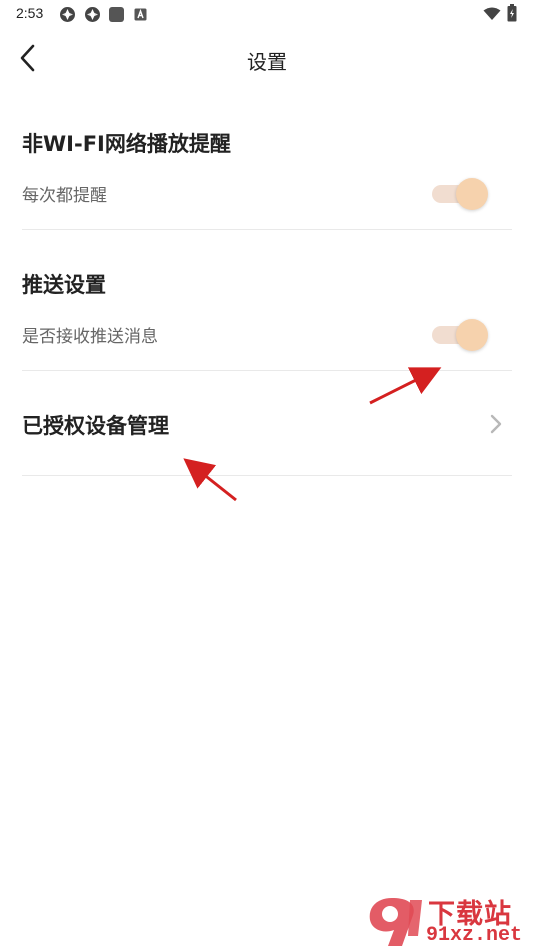 The image size is (534, 950). I want to click on chevron-right-icon, so click(496, 424).